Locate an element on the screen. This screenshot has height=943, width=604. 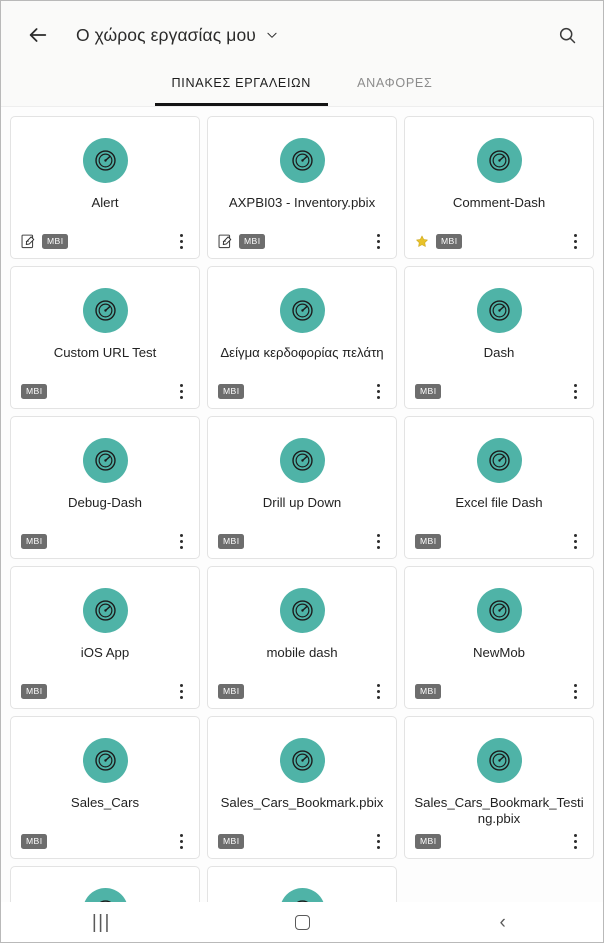
dashboard-card: Sales_Cars_Bookmark_Testing.pbix MBI is located at coordinates (499, 787).